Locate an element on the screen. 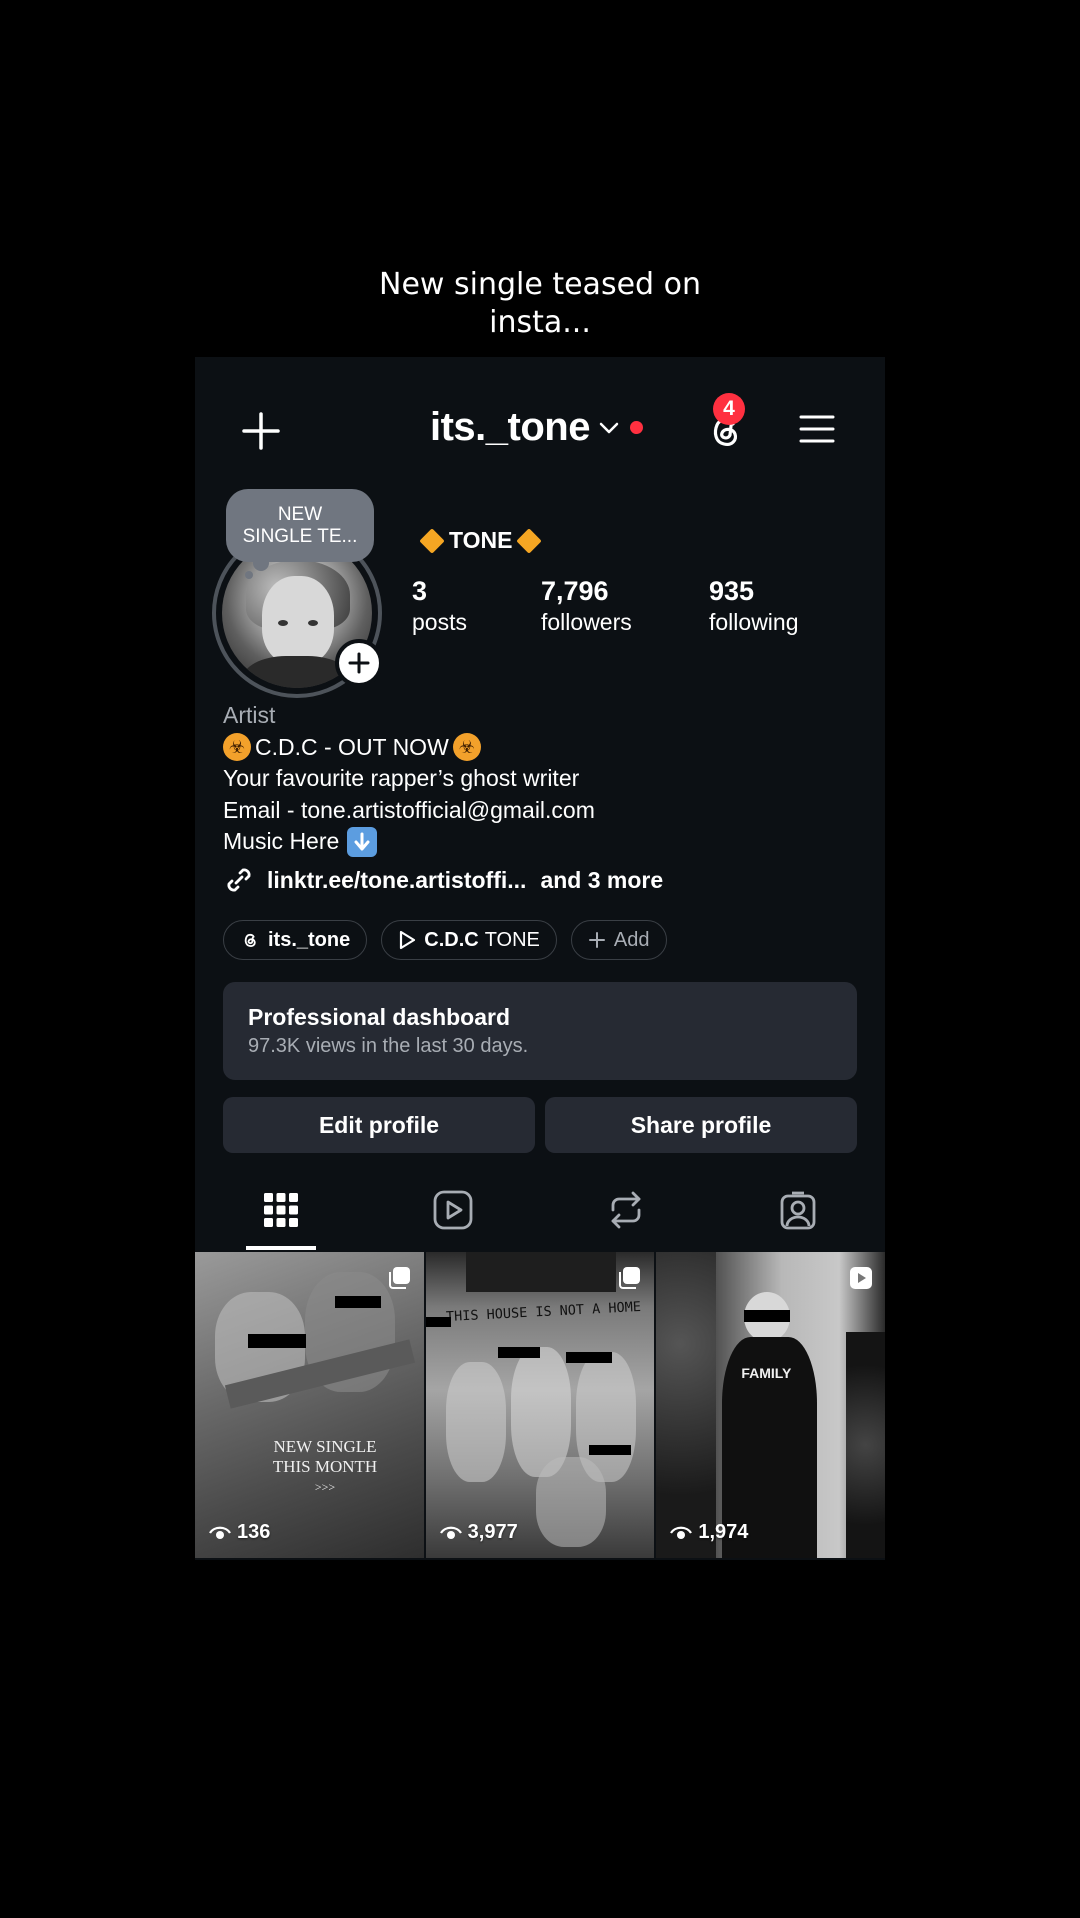 This screenshot has height=1918, width=1080. threads-chip-label: its._tone is located at coordinates (309, 939).